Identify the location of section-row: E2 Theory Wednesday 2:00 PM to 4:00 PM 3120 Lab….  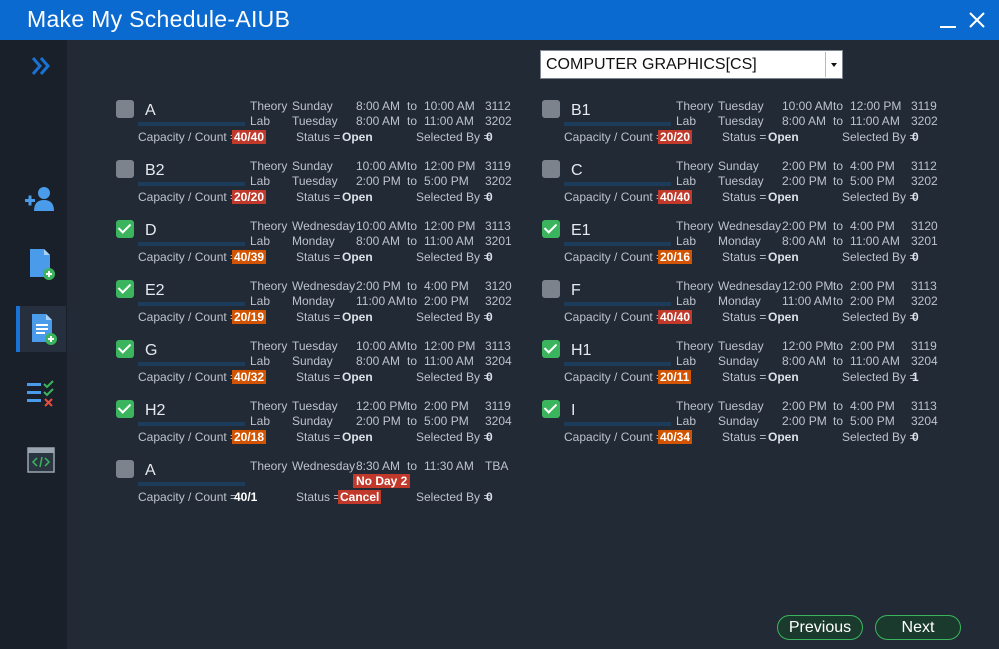
(316, 307).